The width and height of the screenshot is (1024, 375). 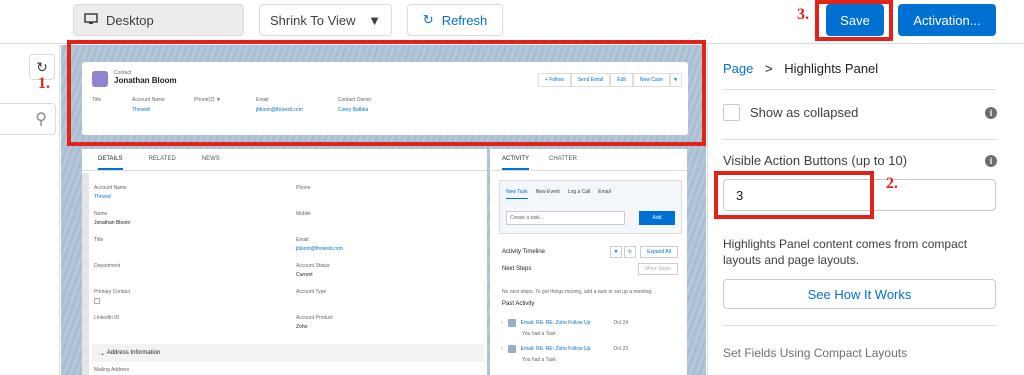 What do you see at coordinates (85, 274) in the screenshot?
I see `scrollbar` at bounding box center [85, 274].